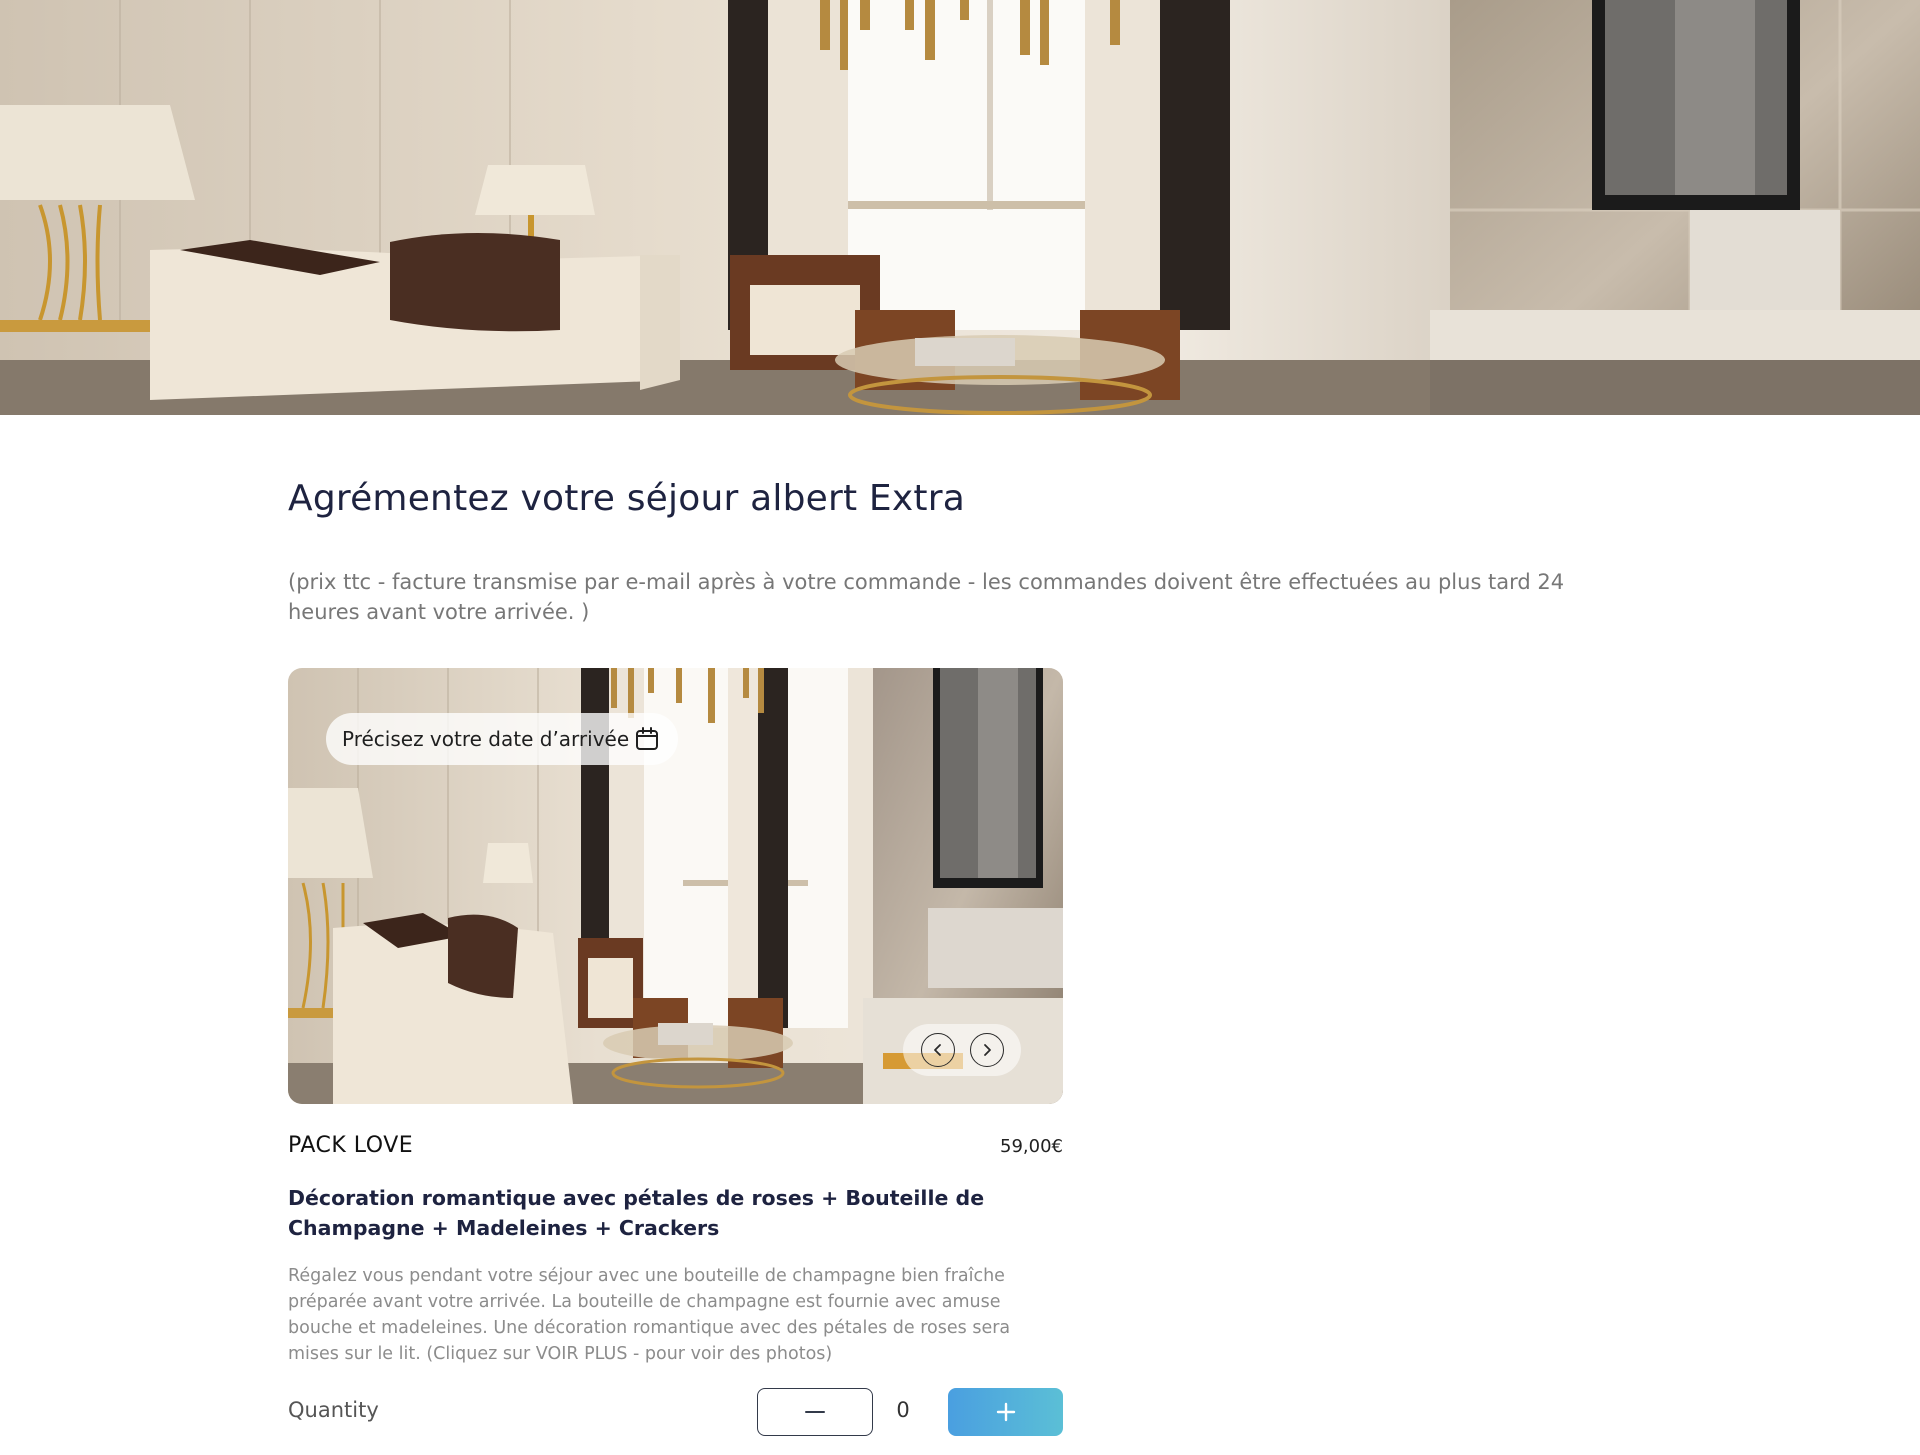  Describe the element at coordinates (333, 1410) in the screenshot. I see `quantity-label: Quantity` at that location.